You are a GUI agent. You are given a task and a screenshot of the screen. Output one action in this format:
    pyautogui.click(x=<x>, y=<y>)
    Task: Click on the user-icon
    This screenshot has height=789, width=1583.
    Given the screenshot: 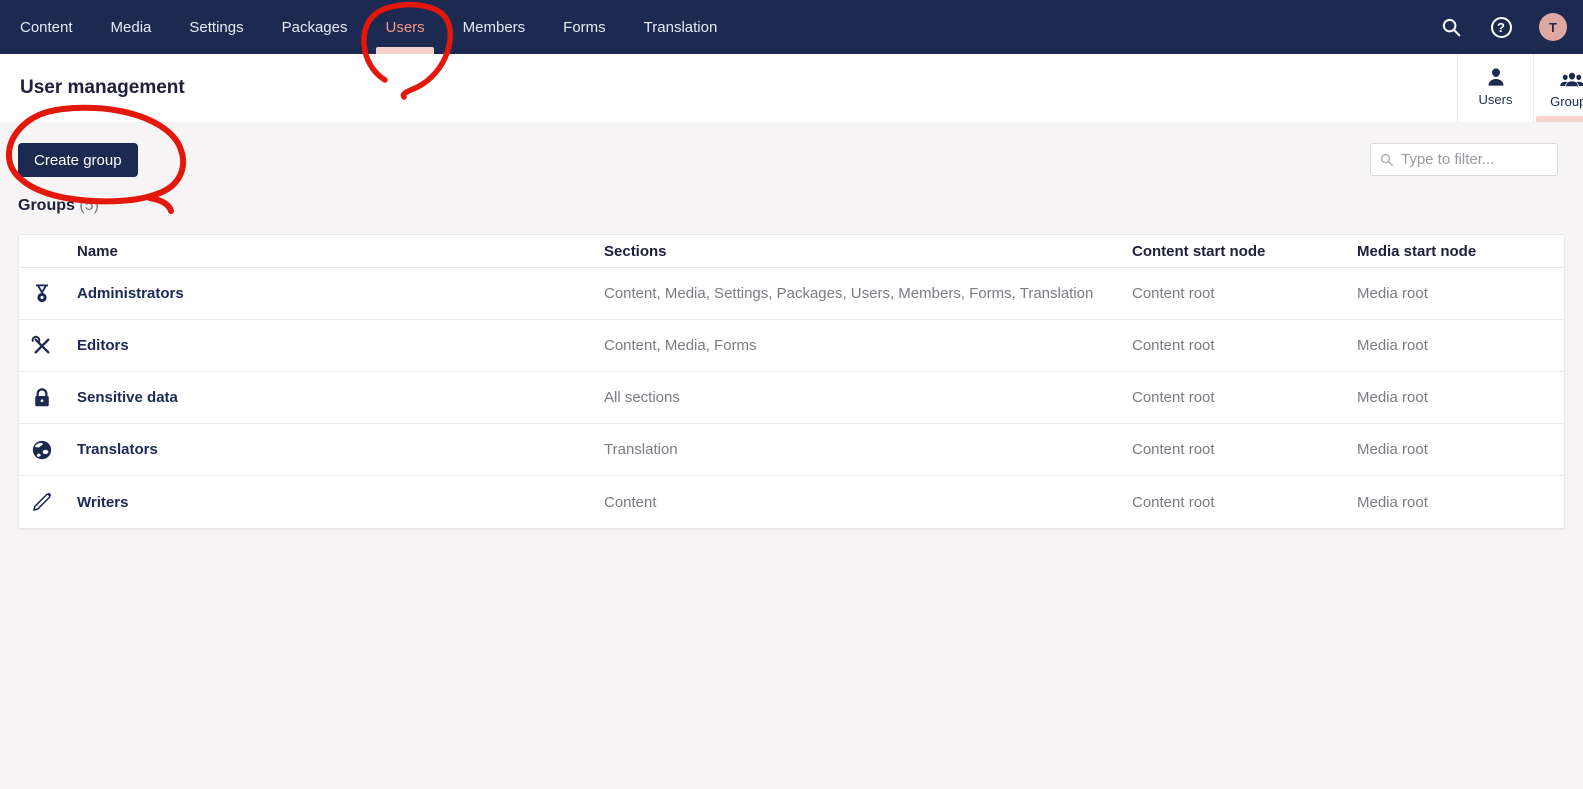 What is the action you would take?
    pyautogui.click(x=1496, y=77)
    